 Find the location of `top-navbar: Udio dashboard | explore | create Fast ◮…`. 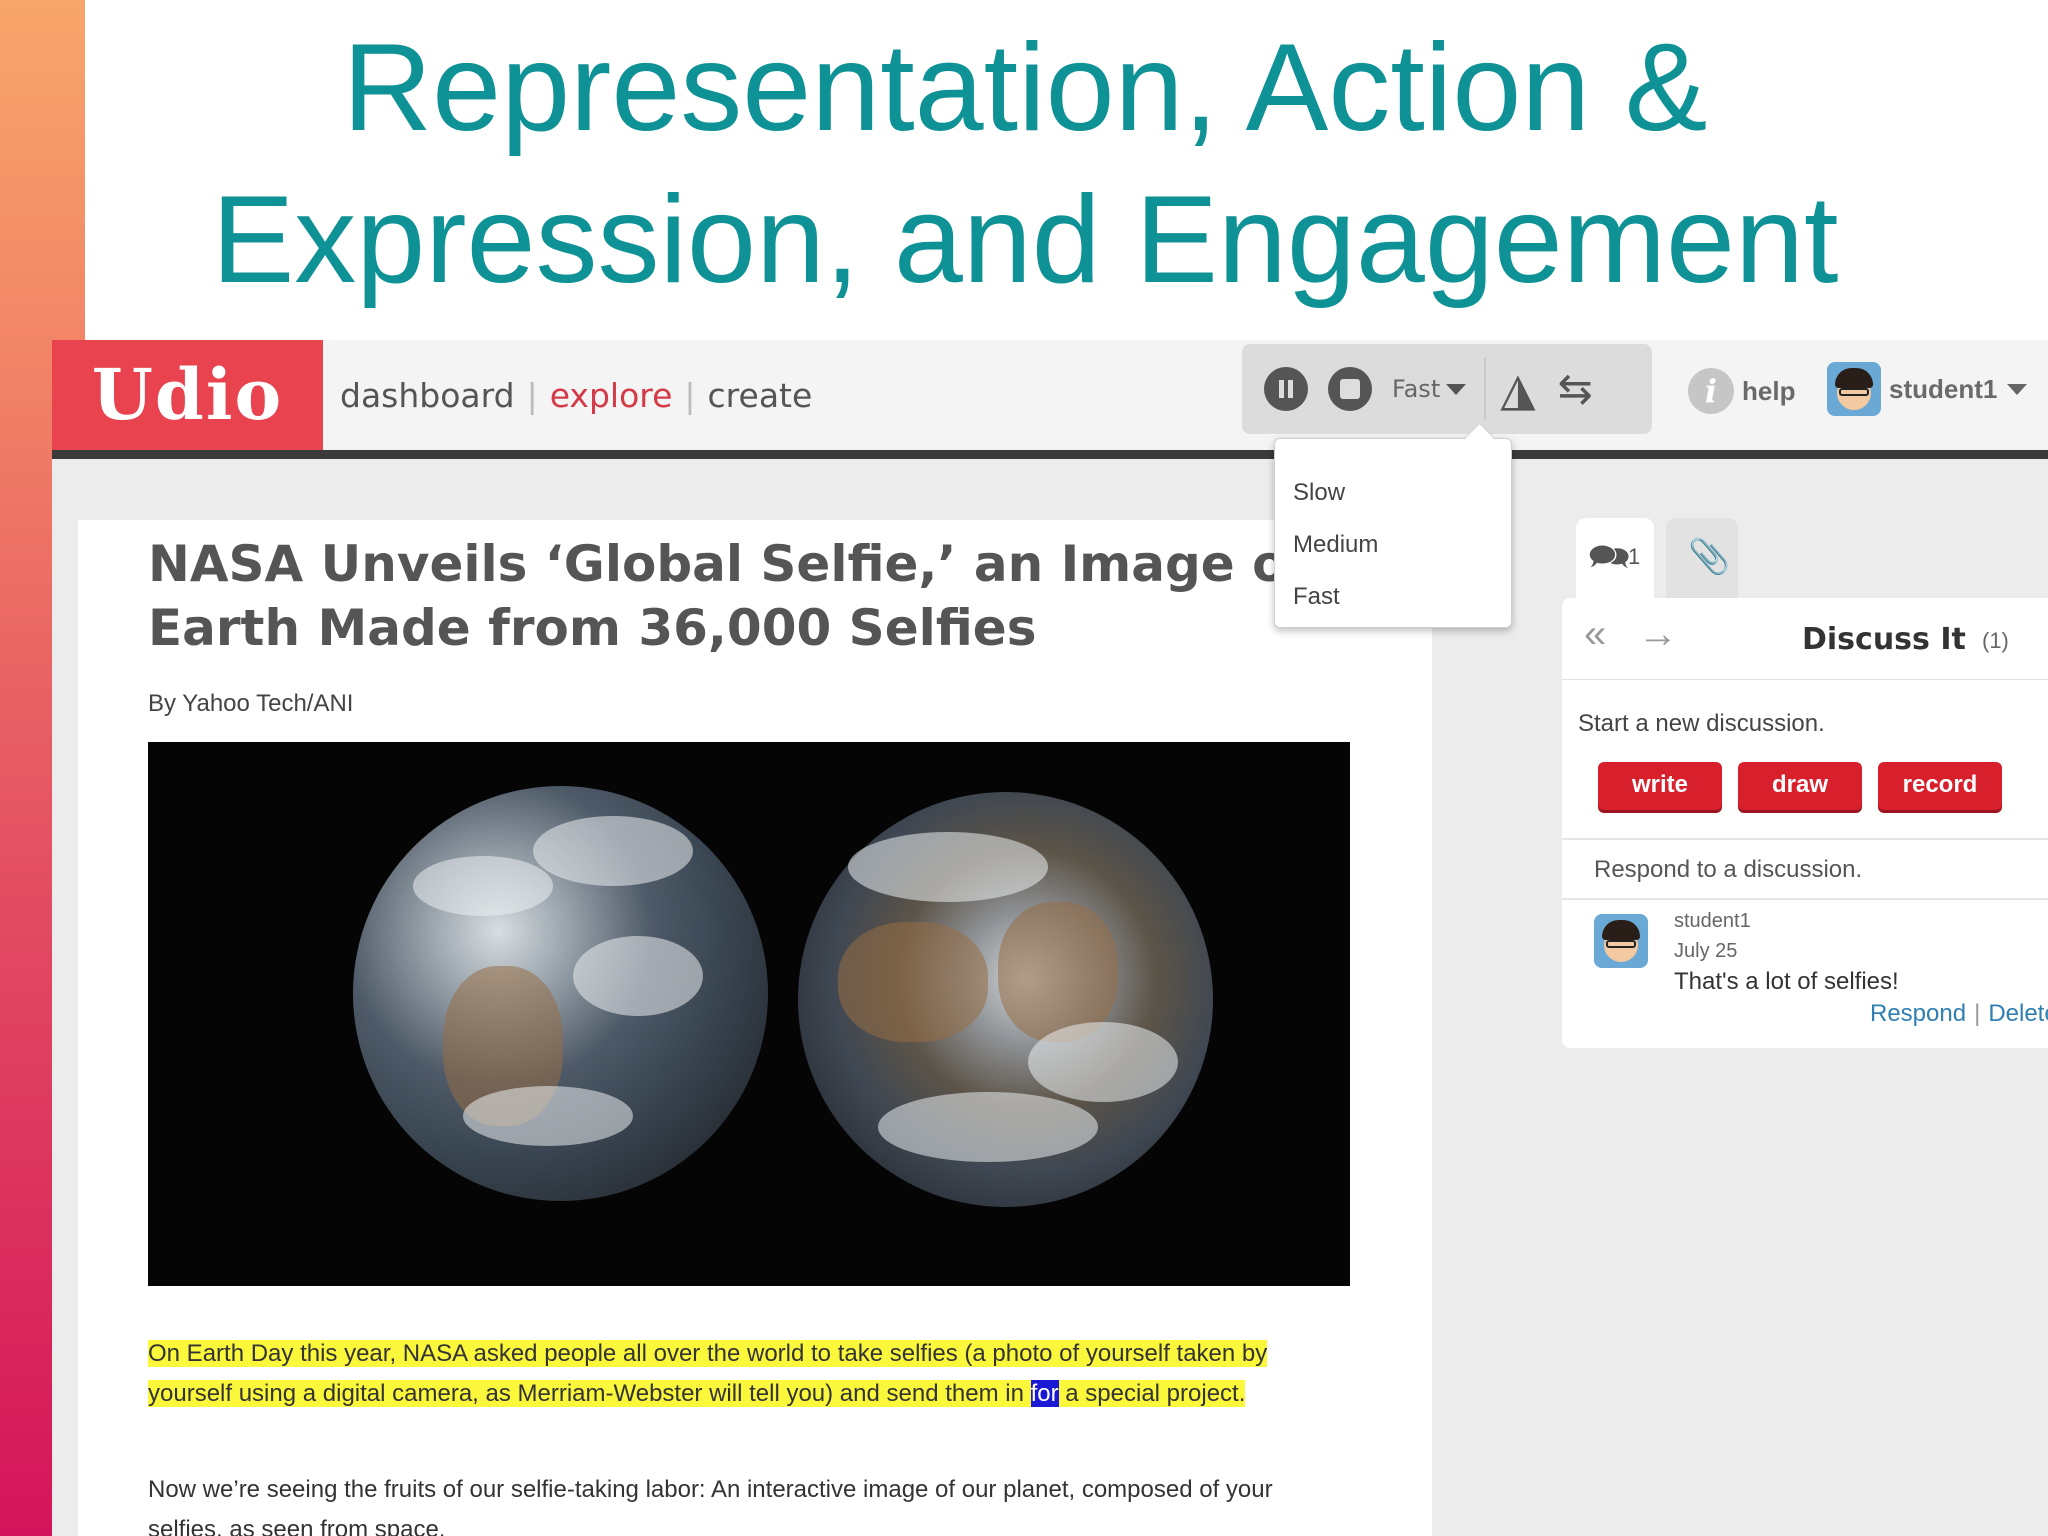

top-navbar: Udio dashboard | explore | create Fast ◮… is located at coordinates (1050, 395).